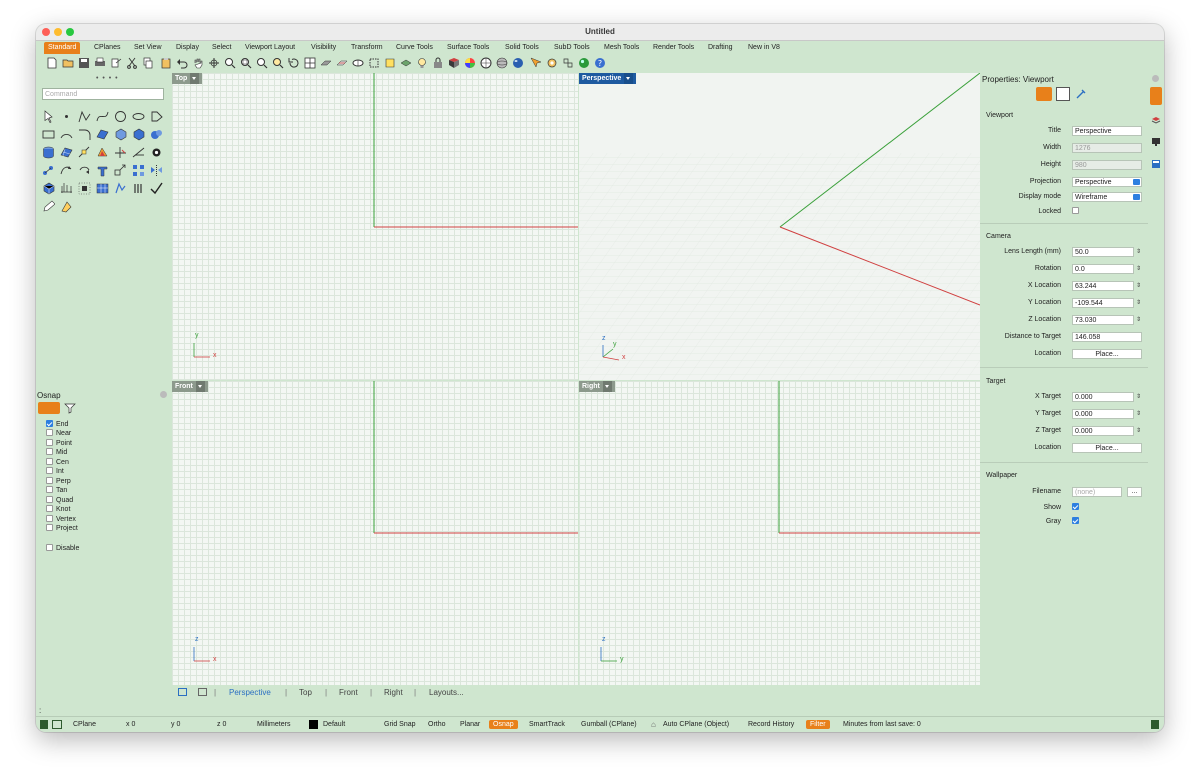 The image size is (1200, 779). I want to click on tab-subd-tools: SubD Tools, so click(572, 48).